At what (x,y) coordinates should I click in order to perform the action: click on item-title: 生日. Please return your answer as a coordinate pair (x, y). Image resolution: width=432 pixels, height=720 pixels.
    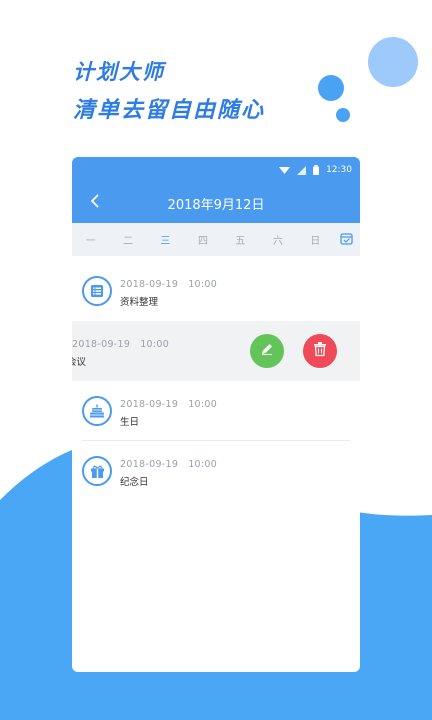
    Looking at the image, I should click on (130, 422).